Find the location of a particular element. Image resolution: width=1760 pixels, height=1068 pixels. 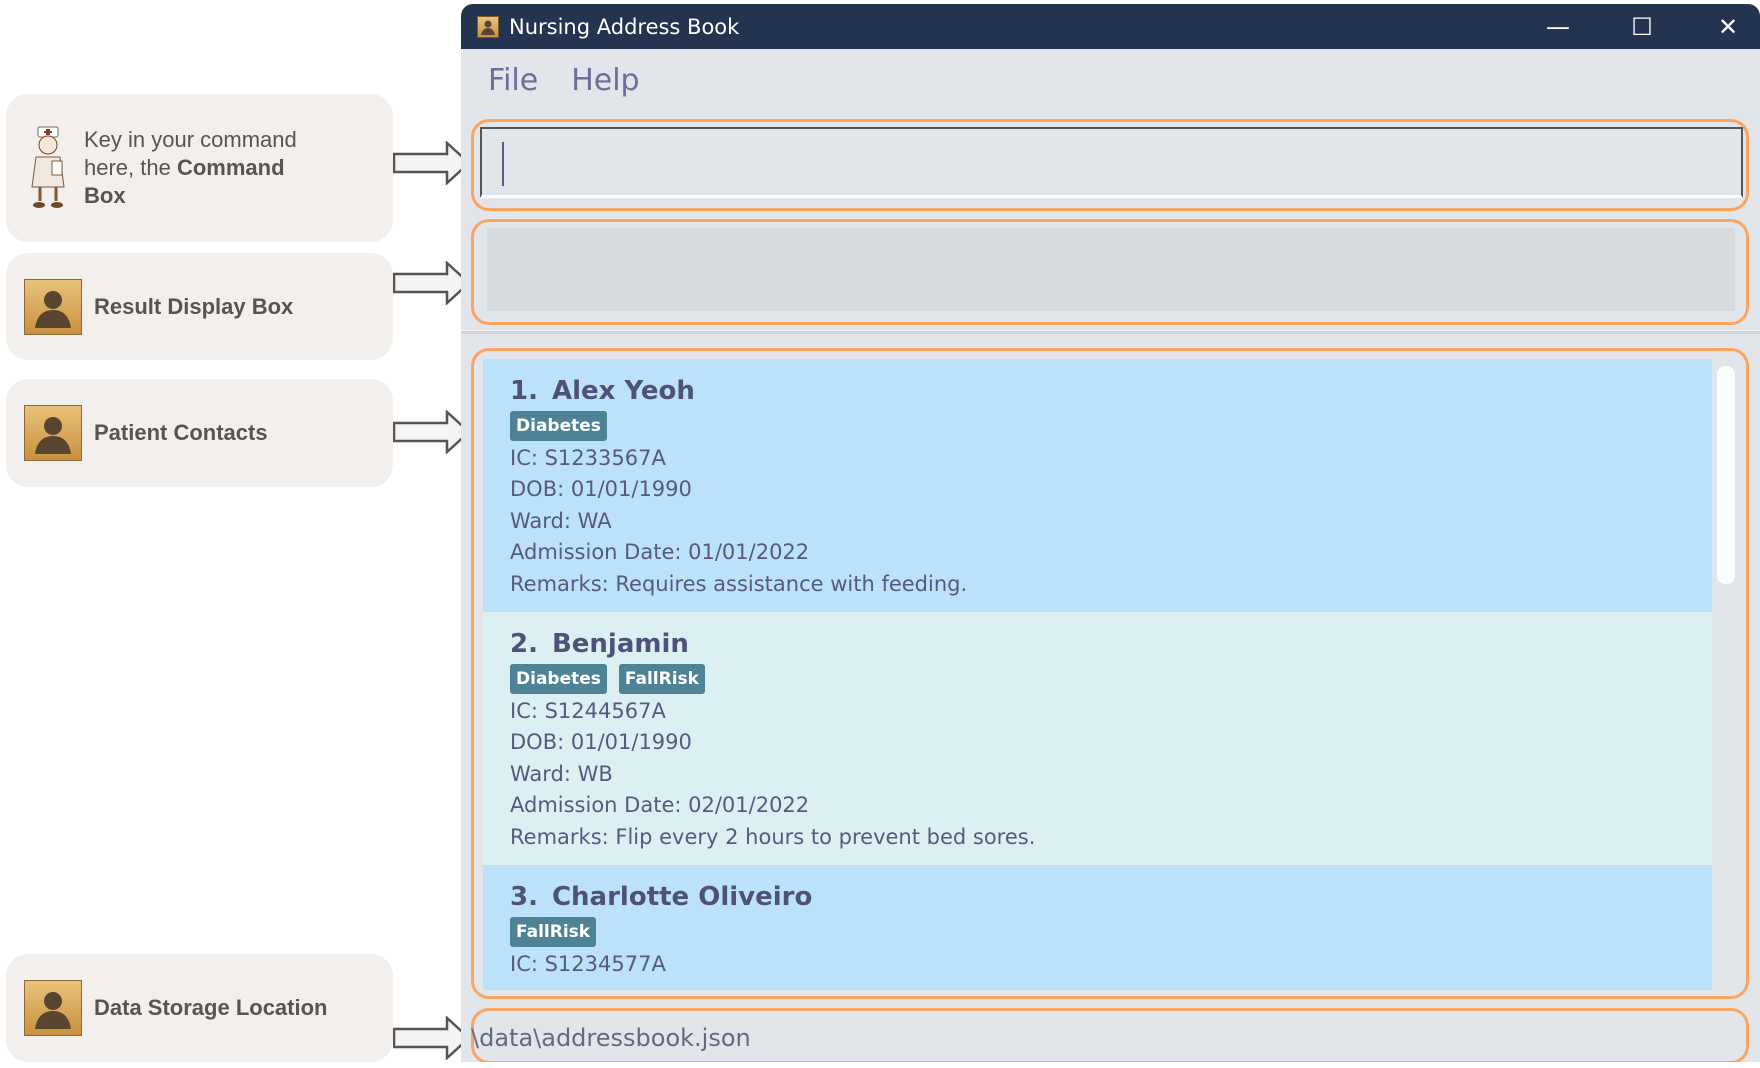

command-box is located at coordinates (1111, 162).